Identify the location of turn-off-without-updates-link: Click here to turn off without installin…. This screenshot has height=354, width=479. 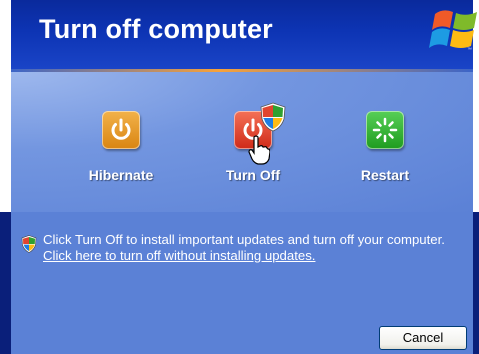
(179, 255).